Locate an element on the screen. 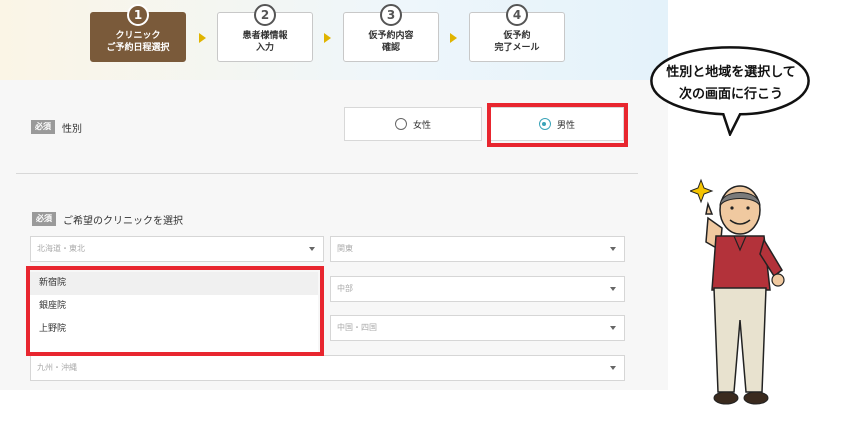 The image size is (844, 422). gender-option-female: 女性 is located at coordinates (413, 124).